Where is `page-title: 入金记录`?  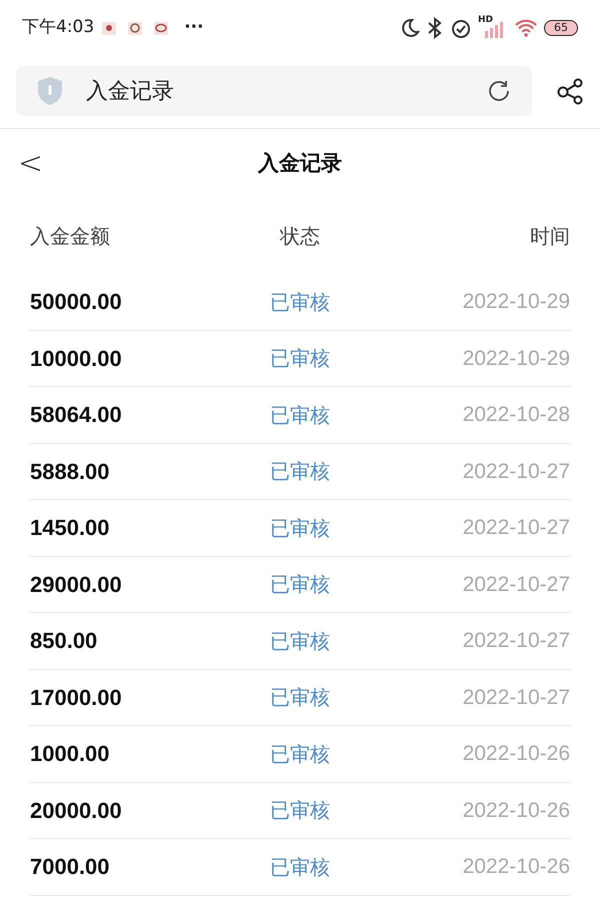
page-title: 入金记录 is located at coordinates (130, 92).